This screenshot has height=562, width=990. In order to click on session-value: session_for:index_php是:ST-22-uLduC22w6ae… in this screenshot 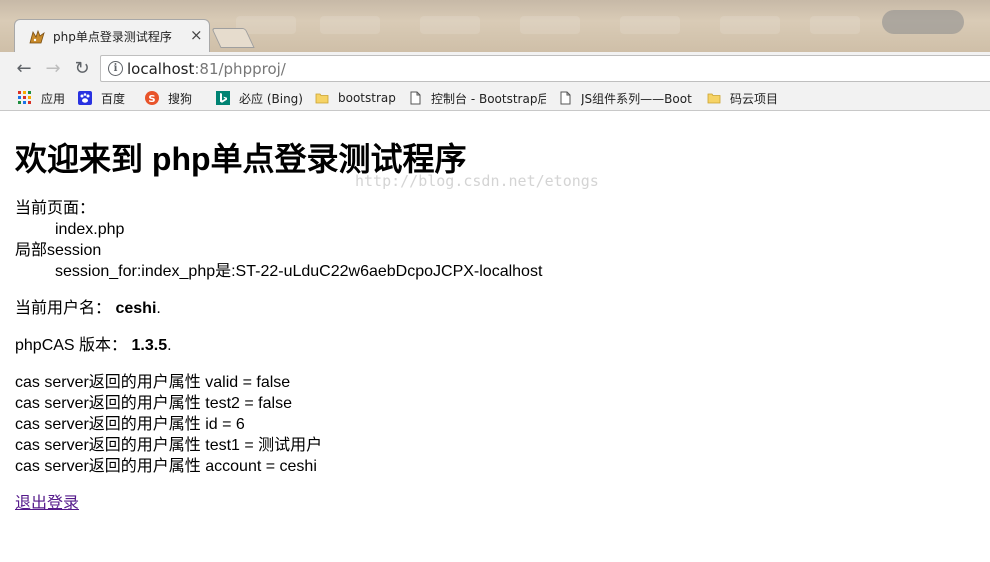, I will do `click(299, 271)`.